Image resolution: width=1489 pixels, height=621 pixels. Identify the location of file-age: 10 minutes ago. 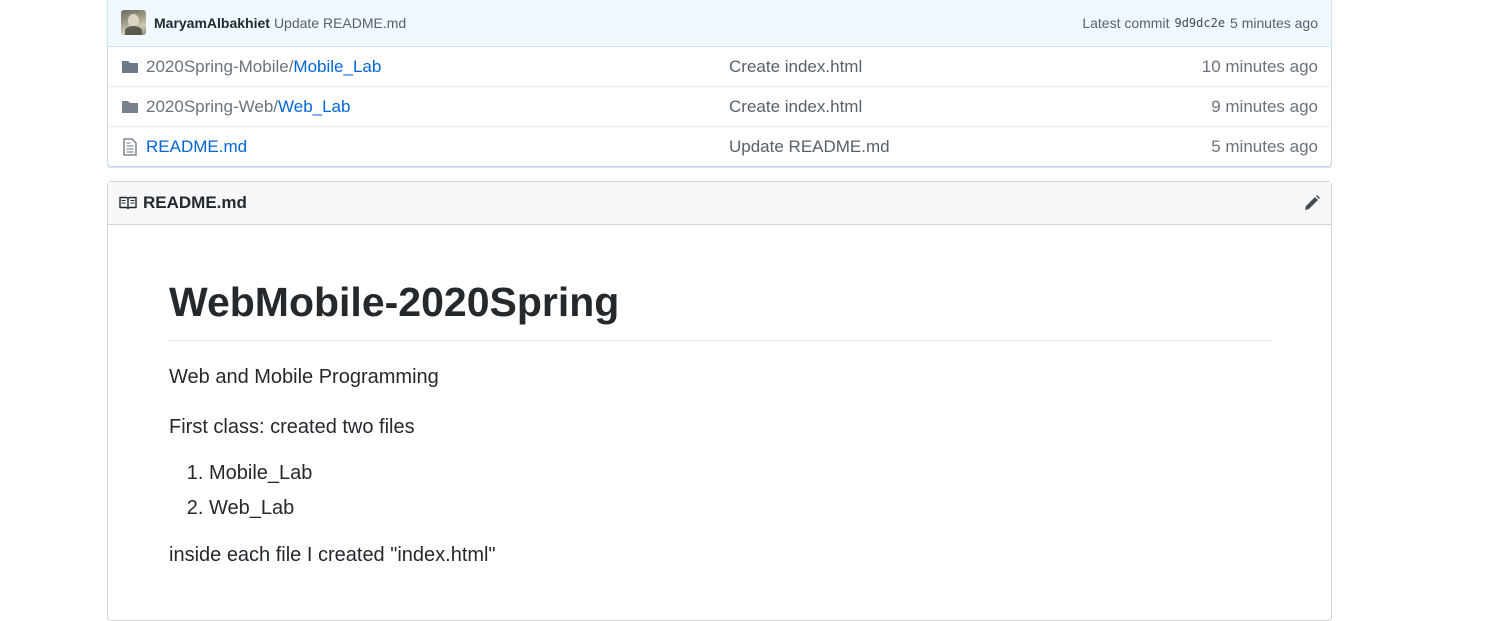
(1259, 66).